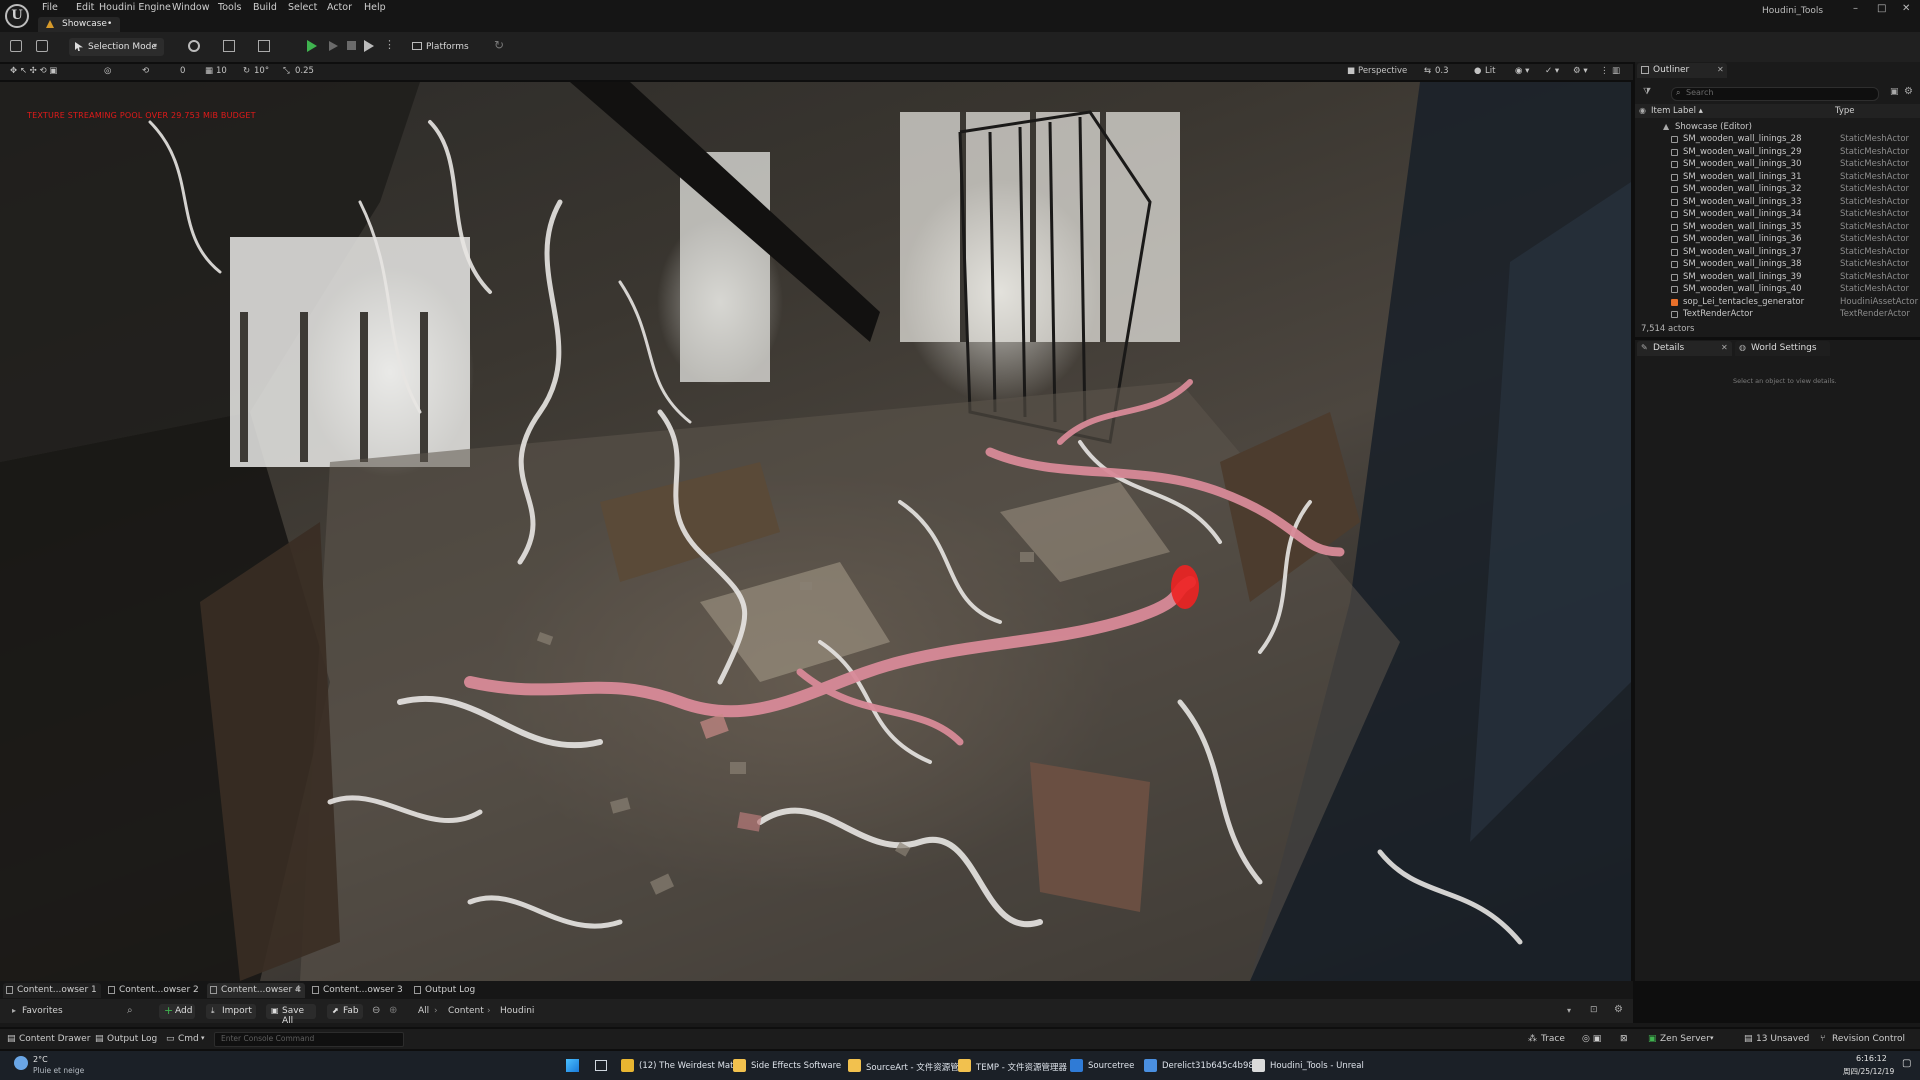 The width and height of the screenshot is (1920, 1080). I want to click on menu-houdini-engine: Houdini Engine, so click(135, 8).